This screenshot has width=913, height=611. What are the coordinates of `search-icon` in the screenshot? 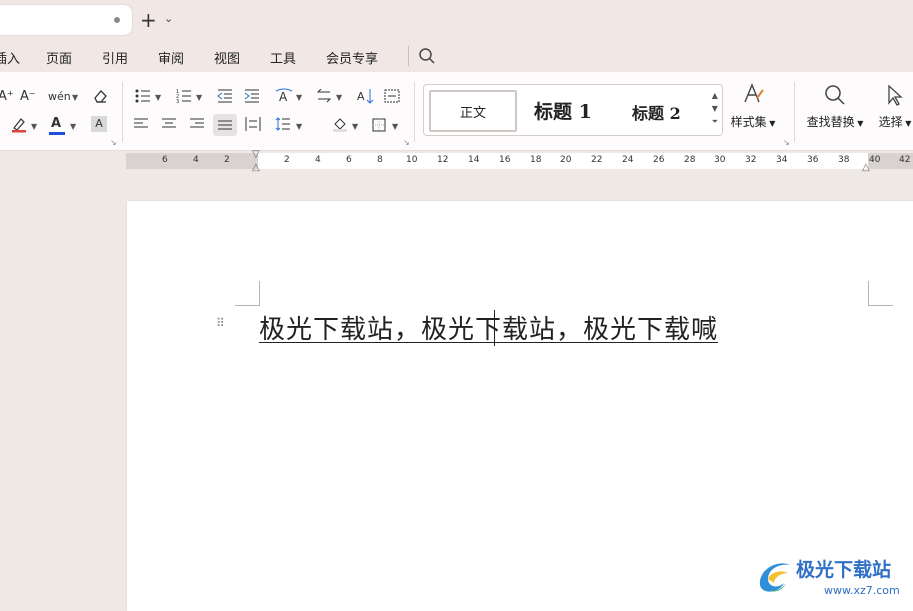 It's located at (427, 58).